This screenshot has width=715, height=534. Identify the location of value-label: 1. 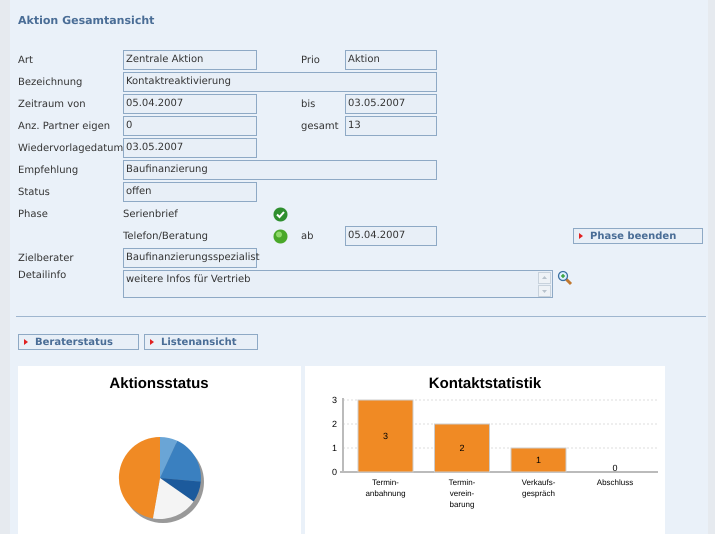
(538, 460).